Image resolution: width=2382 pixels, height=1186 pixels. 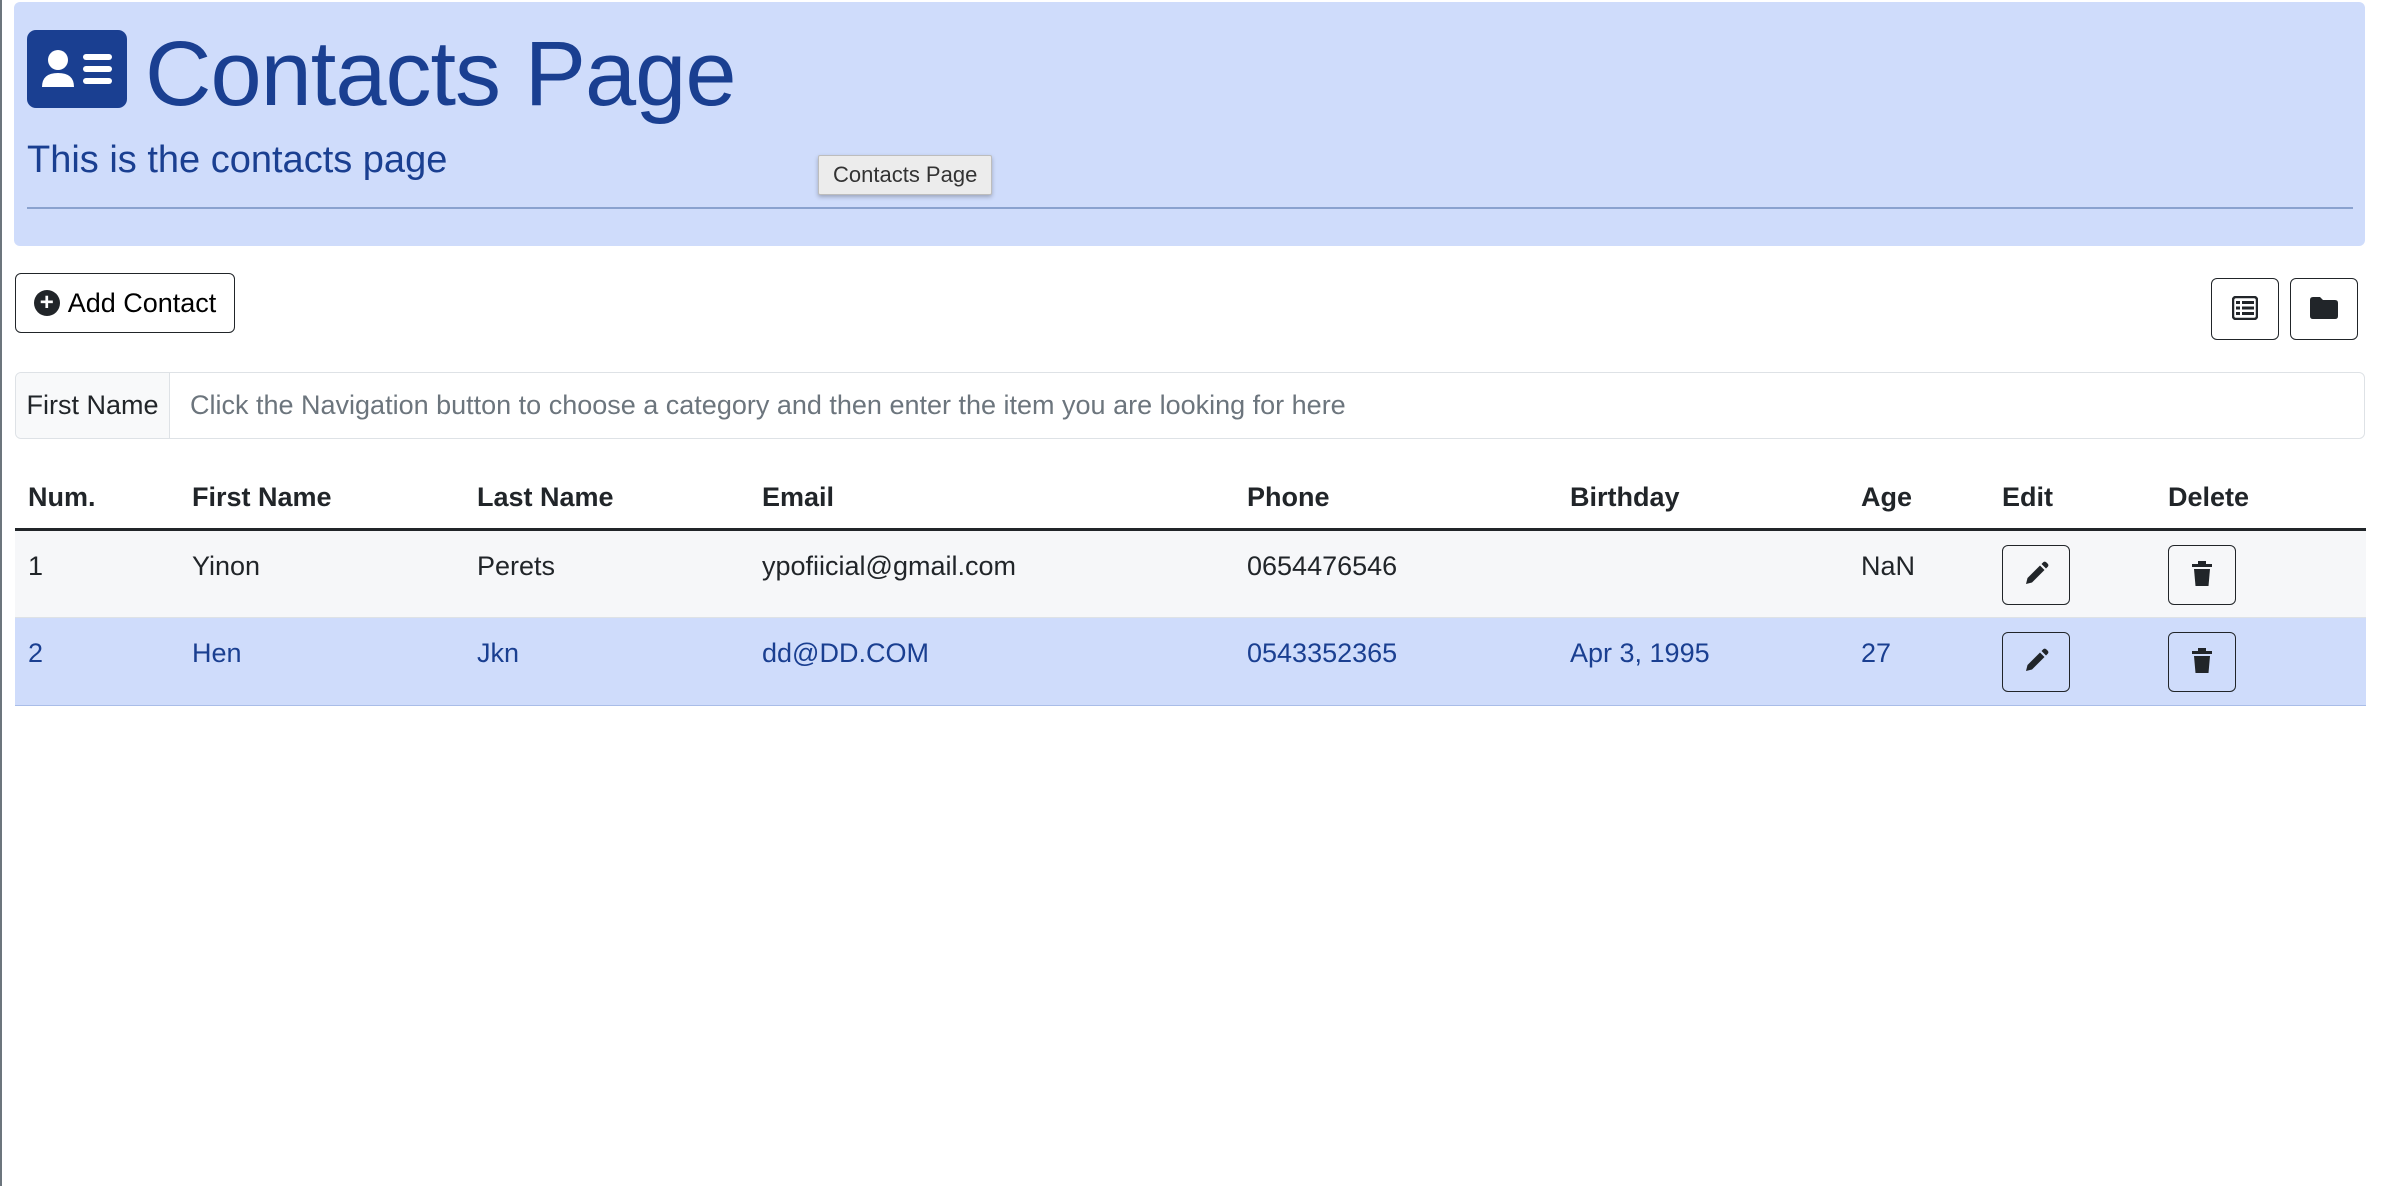 What do you see at coordinates (905, 175) in the screenshot?
I see `title-tooltip: Contacts Page` at bounding box center [905, 175].